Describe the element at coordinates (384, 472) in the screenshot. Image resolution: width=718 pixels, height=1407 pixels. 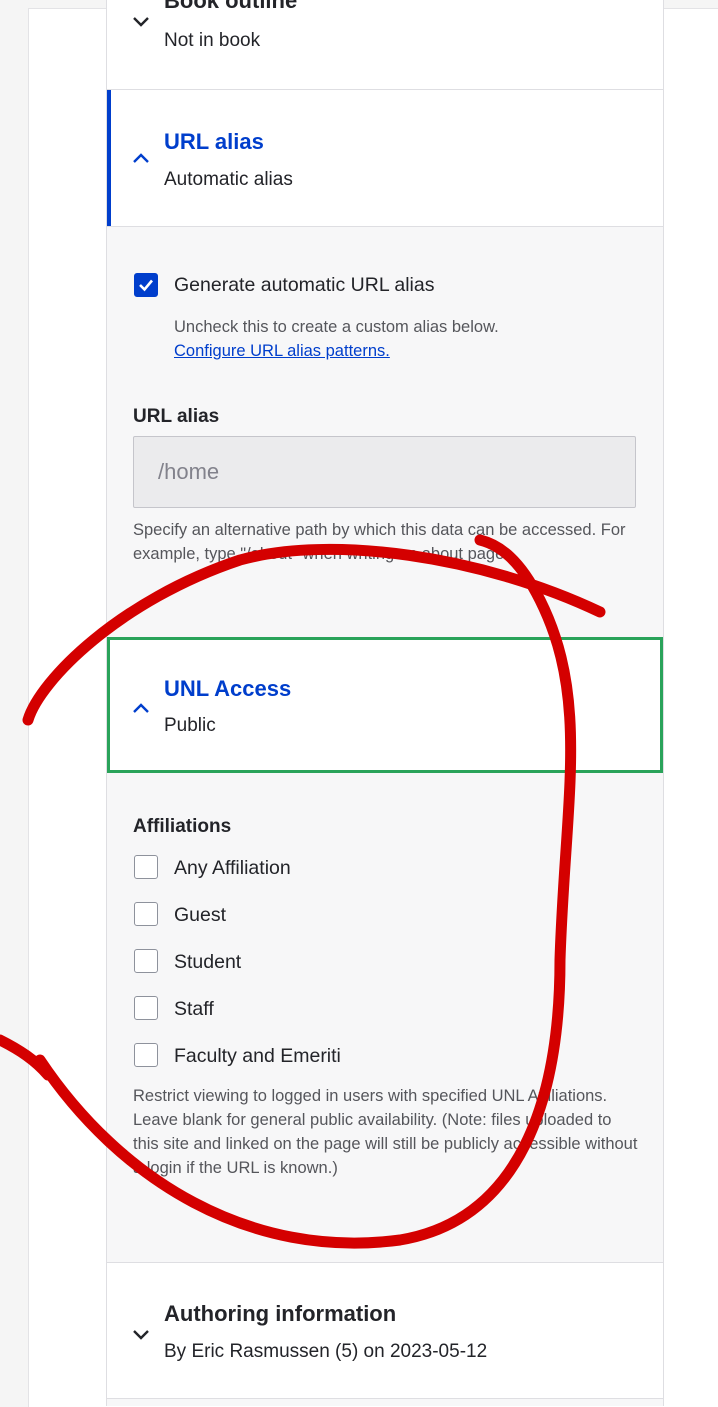
I see `url-alias-input` at that location.